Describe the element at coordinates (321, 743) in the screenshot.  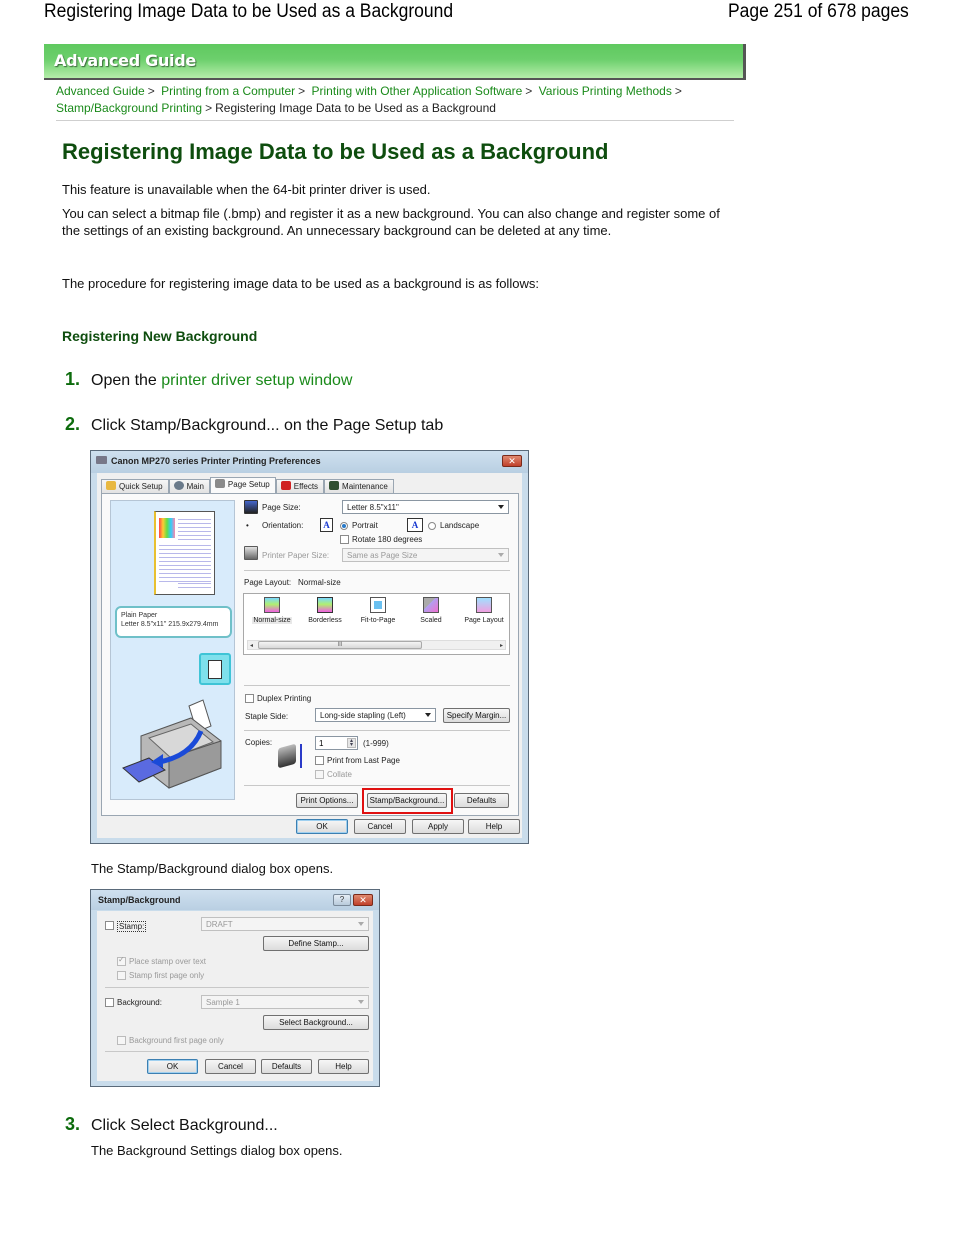
I see `copies-value: 1` at that location.